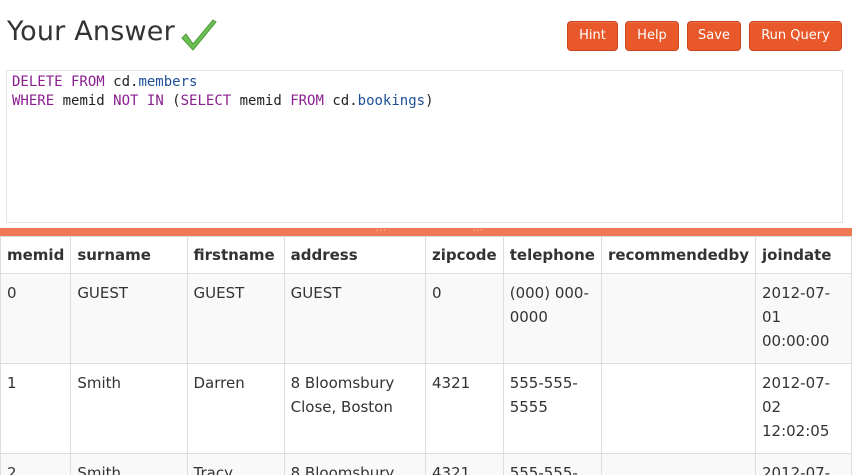 Image resolution: width=852 pixels, height=475 pixels. I want to click on table-cell: 555-555-, so click(552, 464).